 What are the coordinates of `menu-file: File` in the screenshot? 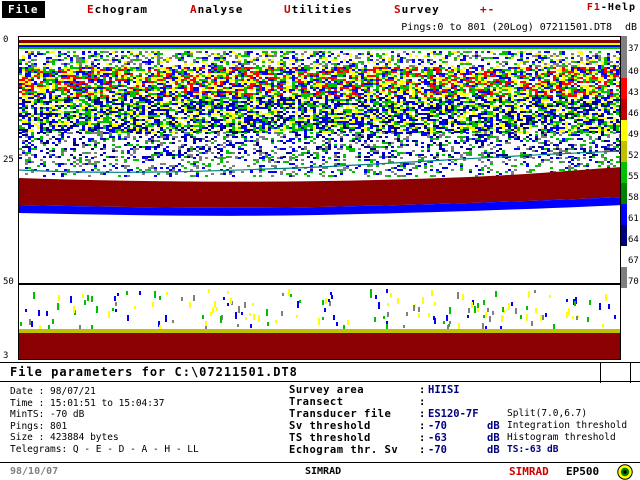 It's located at (23, 9).